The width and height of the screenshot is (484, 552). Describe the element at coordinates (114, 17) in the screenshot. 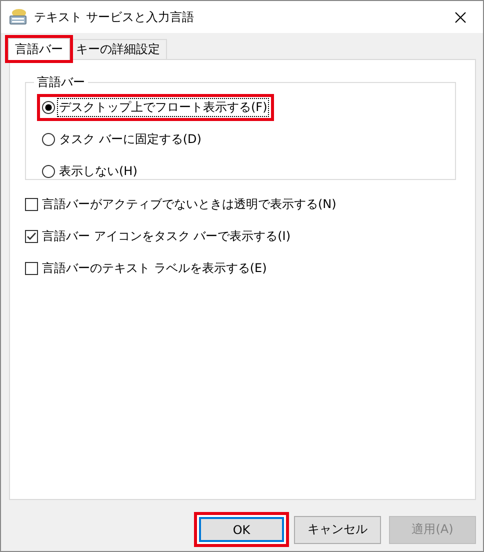

I see `window-title: テキスト サービスと入力言語` at that location.